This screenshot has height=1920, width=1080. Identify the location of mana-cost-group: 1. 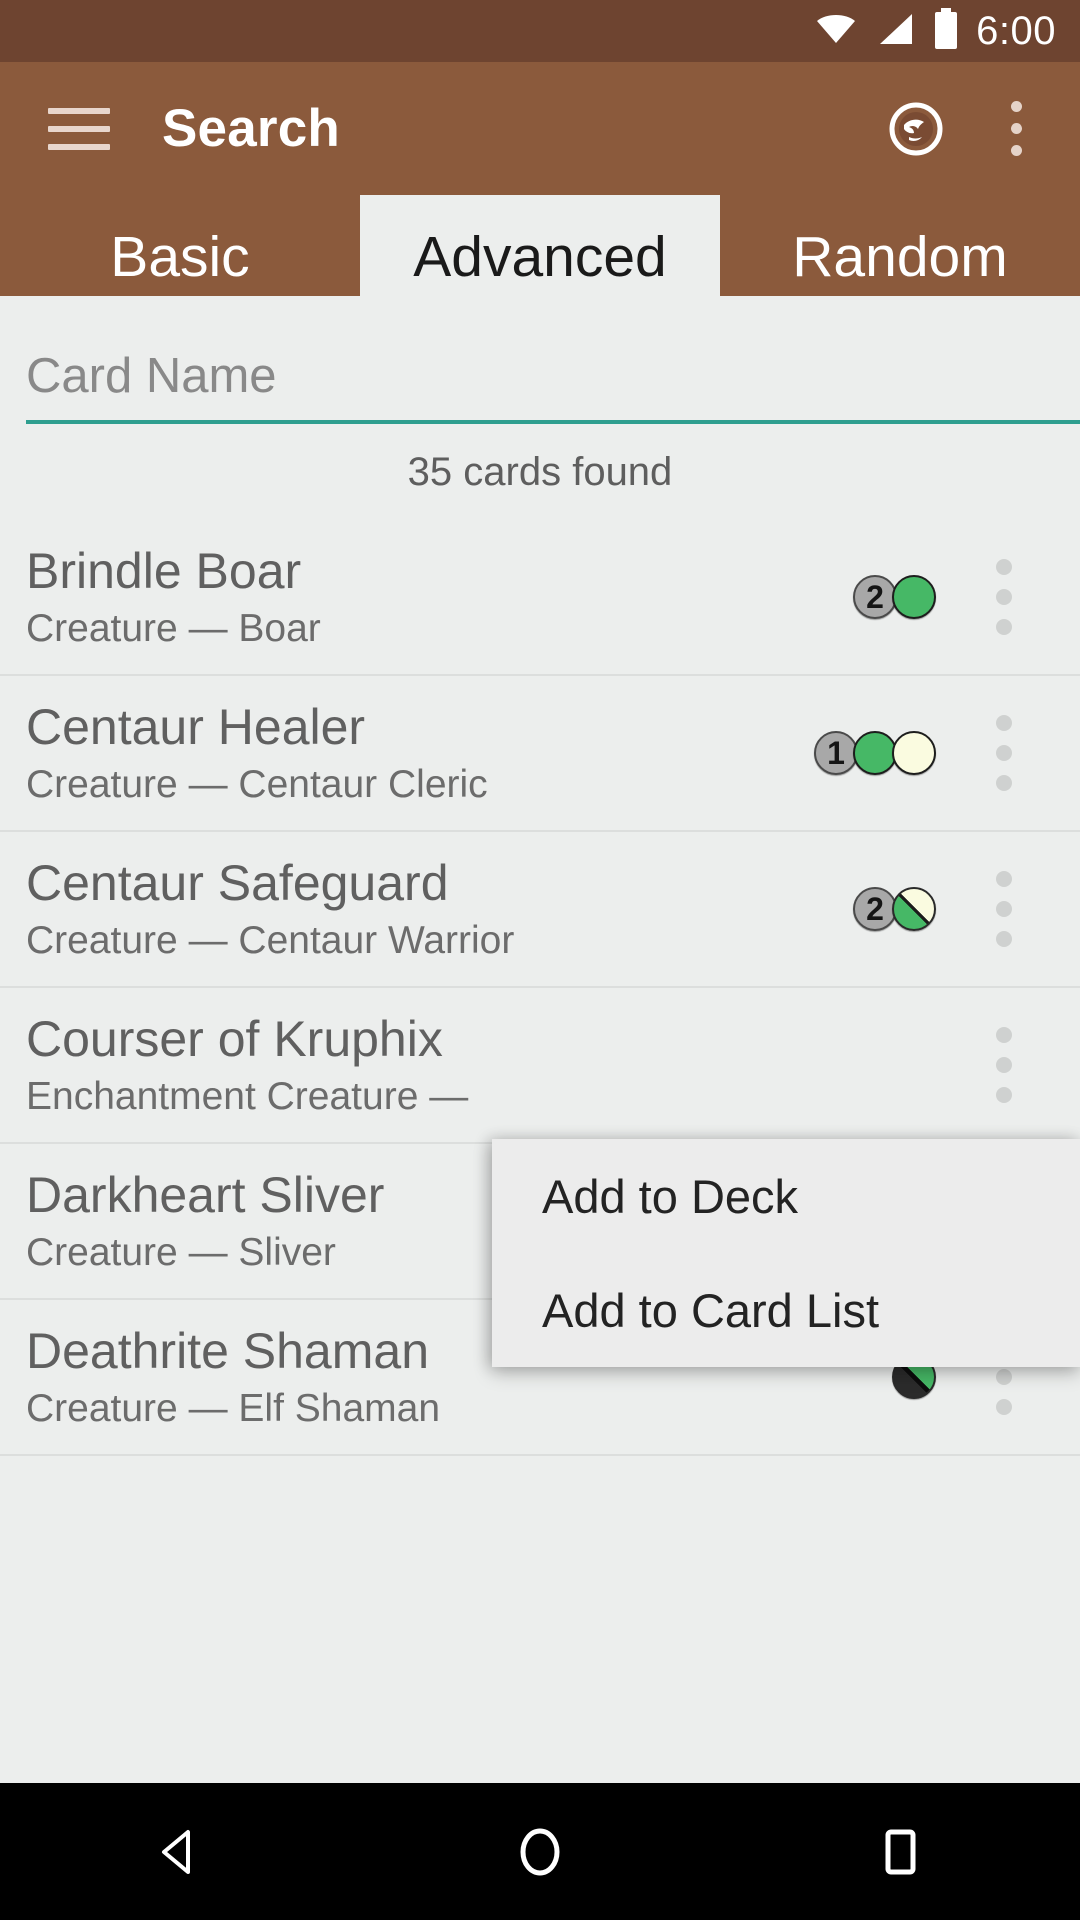
(875, 753).